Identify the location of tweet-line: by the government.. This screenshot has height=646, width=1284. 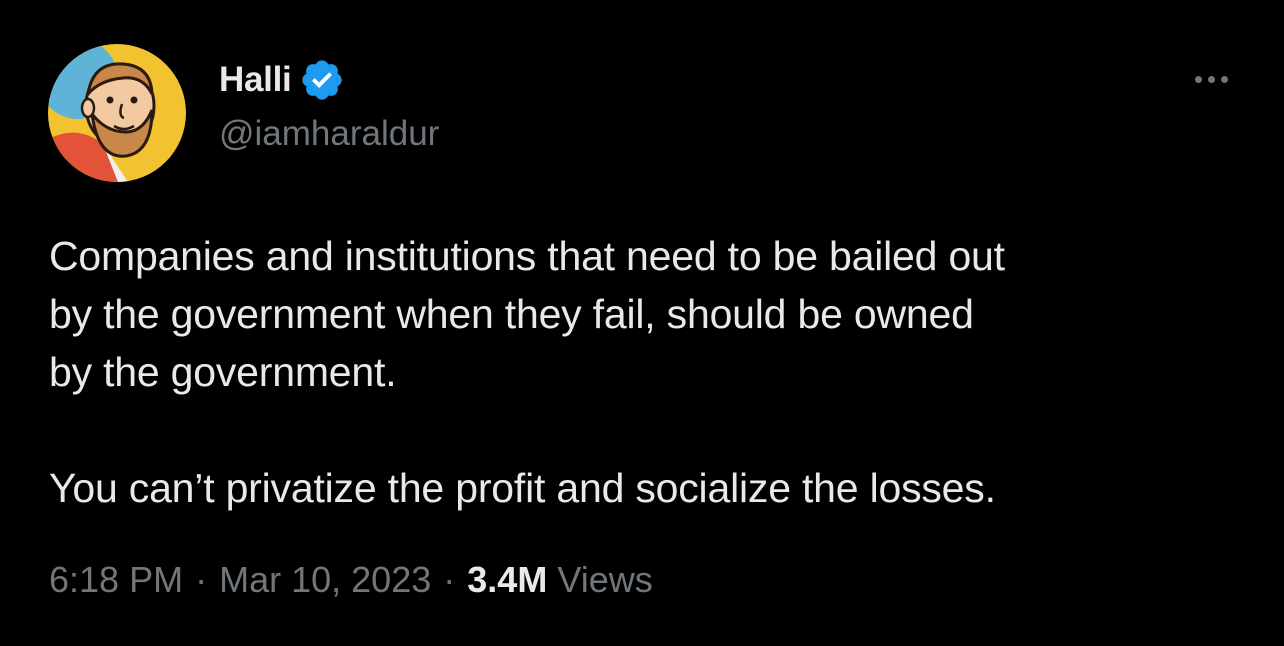
(223, 372).